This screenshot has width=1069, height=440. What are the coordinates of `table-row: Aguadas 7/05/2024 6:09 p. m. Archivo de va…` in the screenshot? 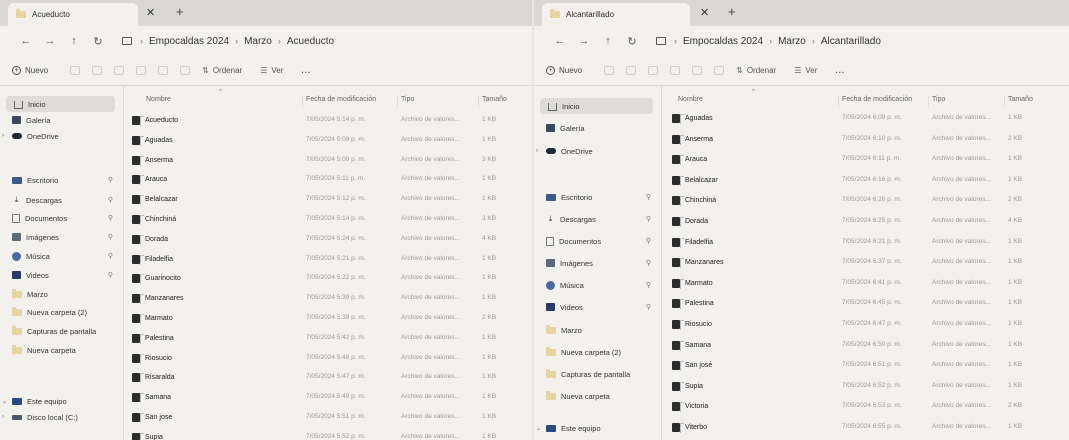 It's located at (865, 119).